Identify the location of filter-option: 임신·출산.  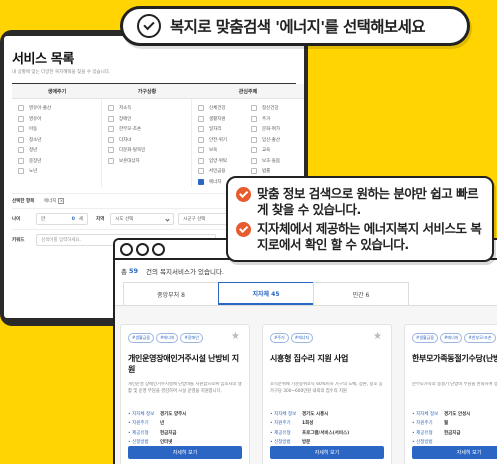
(277, 140).